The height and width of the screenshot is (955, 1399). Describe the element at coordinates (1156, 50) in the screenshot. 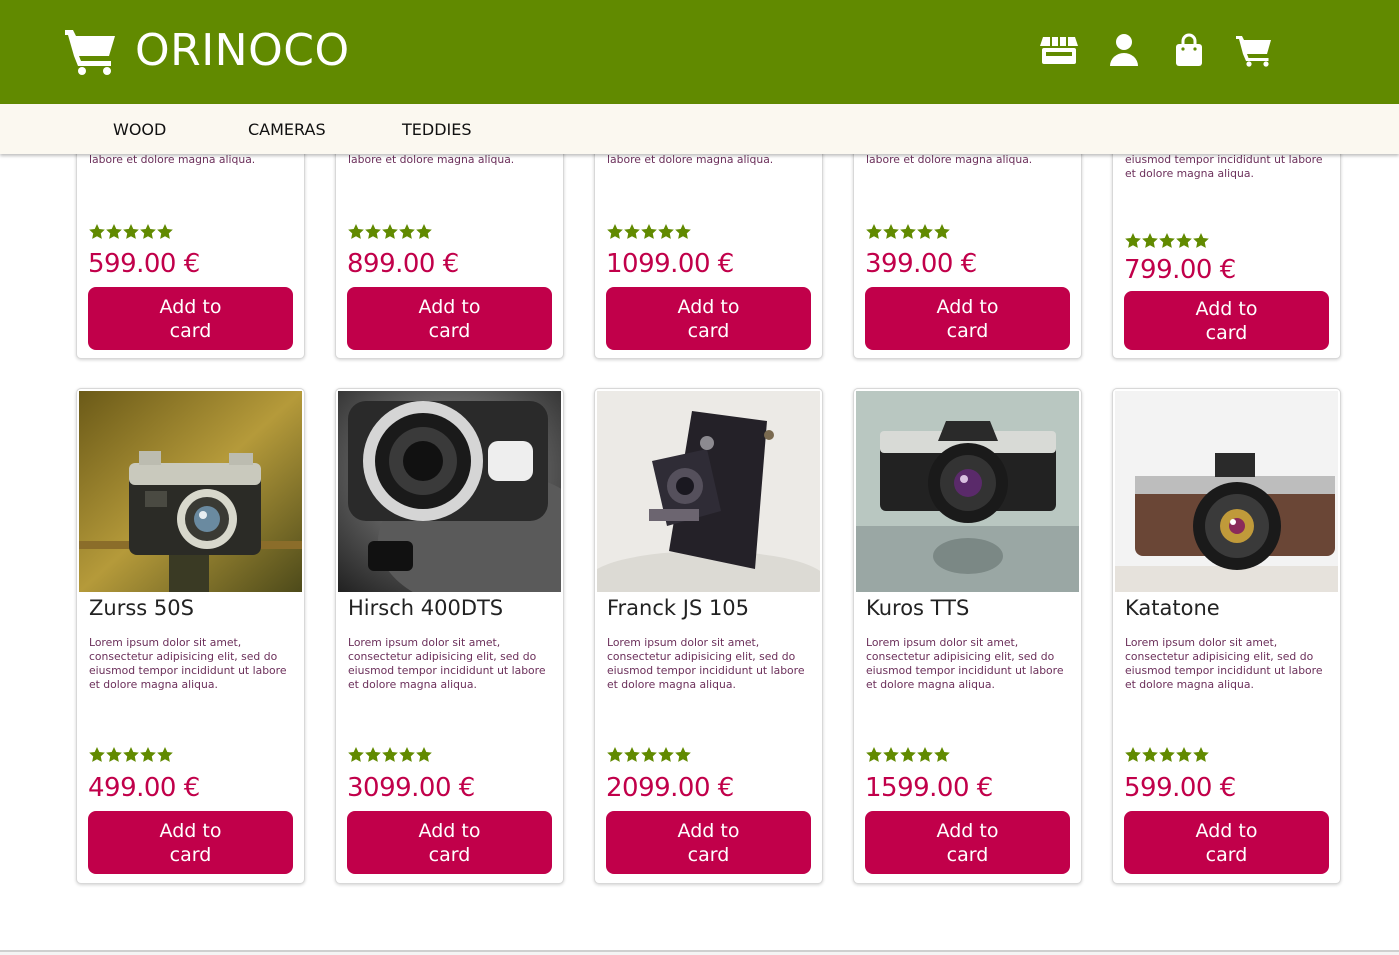

I see `header-actions` at that location.